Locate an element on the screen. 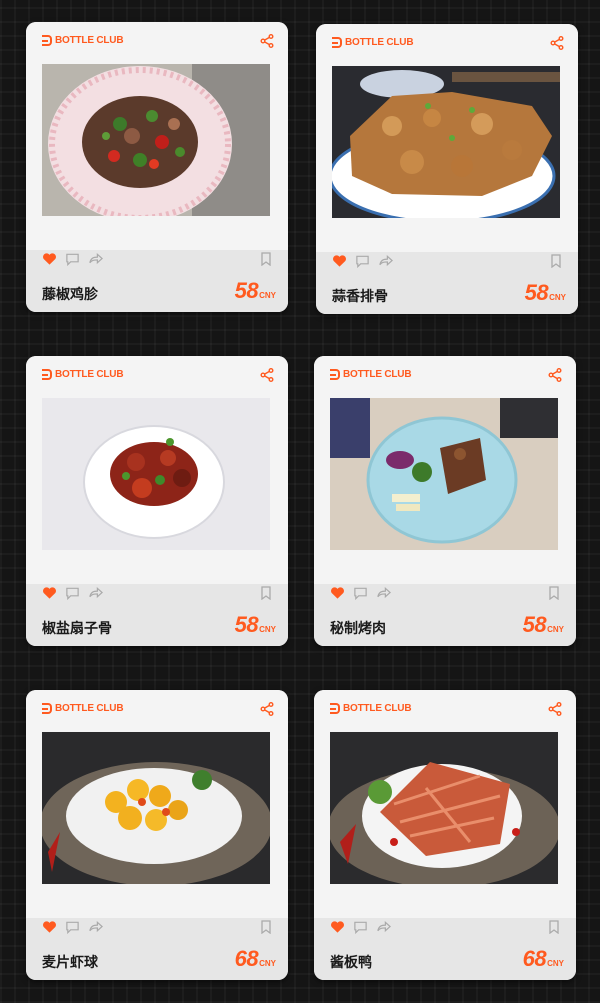 The height and width of the screenshot is (1003, 600). dish-name: 酱板鸭 is located at coordinates (351, 963).